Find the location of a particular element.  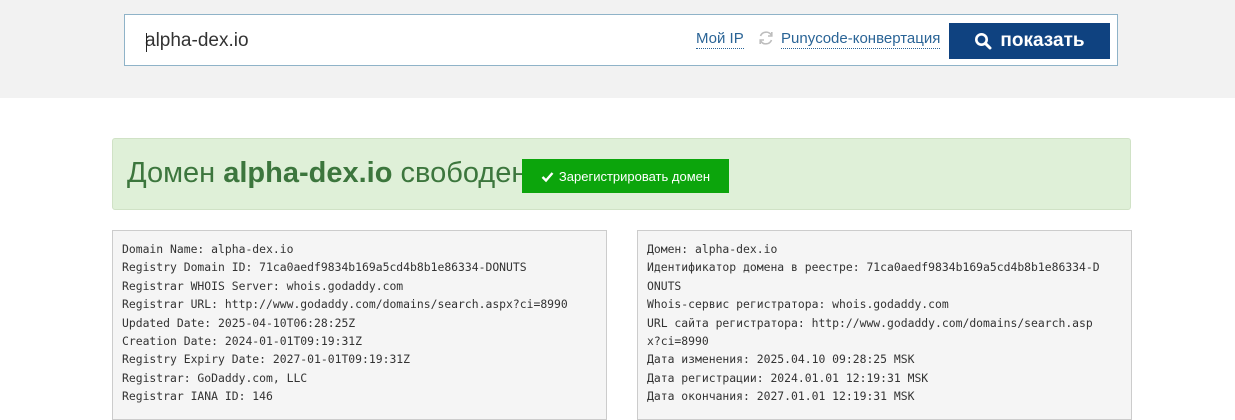

search-icon is located at coordinates (983, 41).